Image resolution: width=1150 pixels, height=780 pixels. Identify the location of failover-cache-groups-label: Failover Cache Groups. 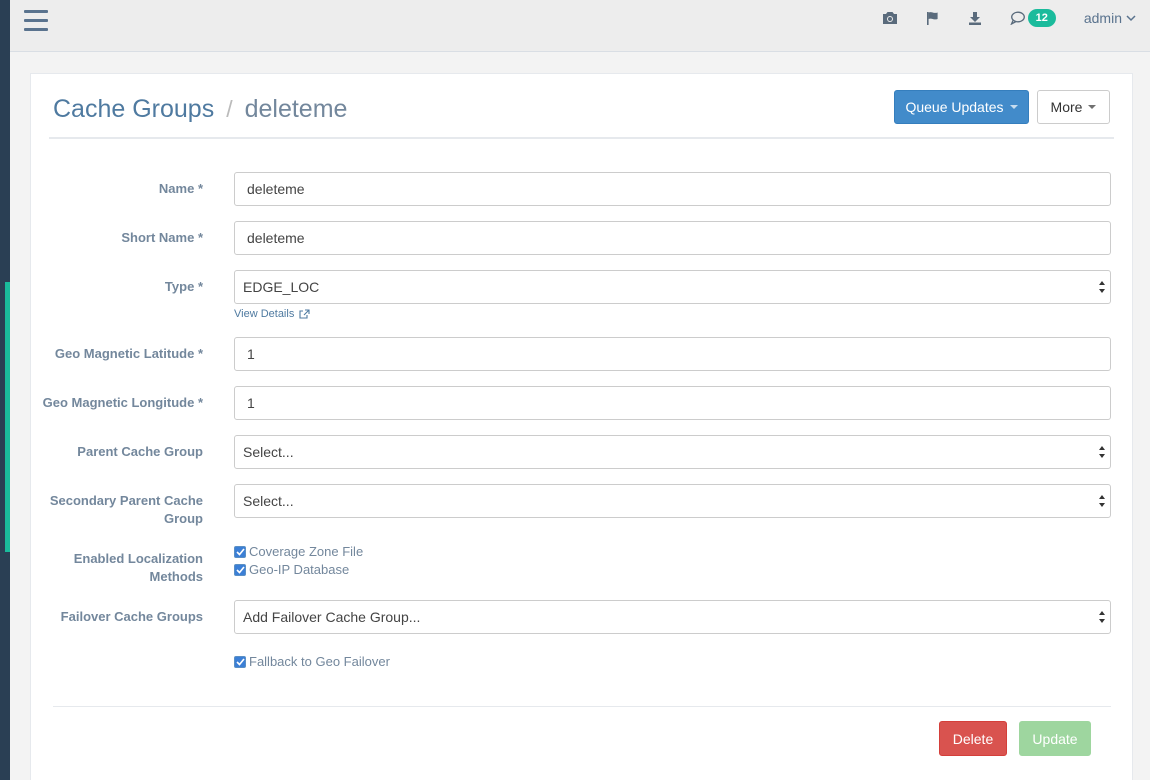
(131, 616).